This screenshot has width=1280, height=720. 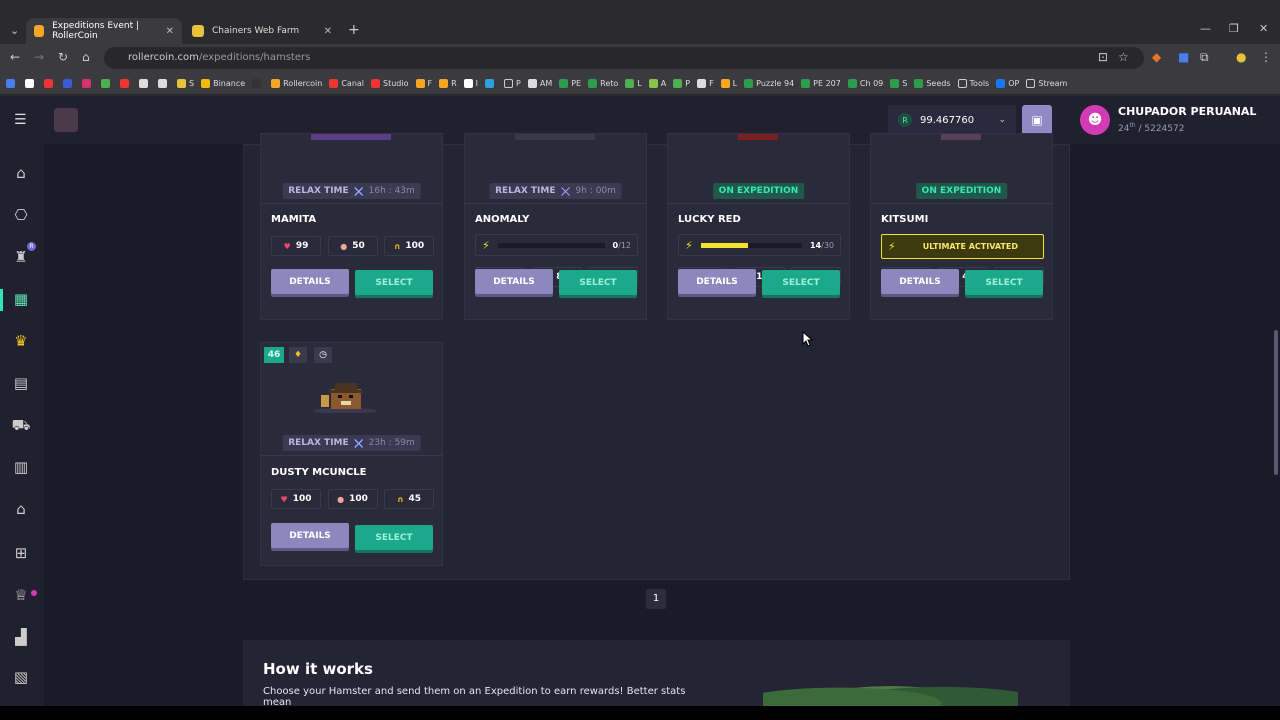 What do you see at coordinates (21, 678) in the screenshot?
I see `news-icon: ▧` at bounding box center [21, 678].